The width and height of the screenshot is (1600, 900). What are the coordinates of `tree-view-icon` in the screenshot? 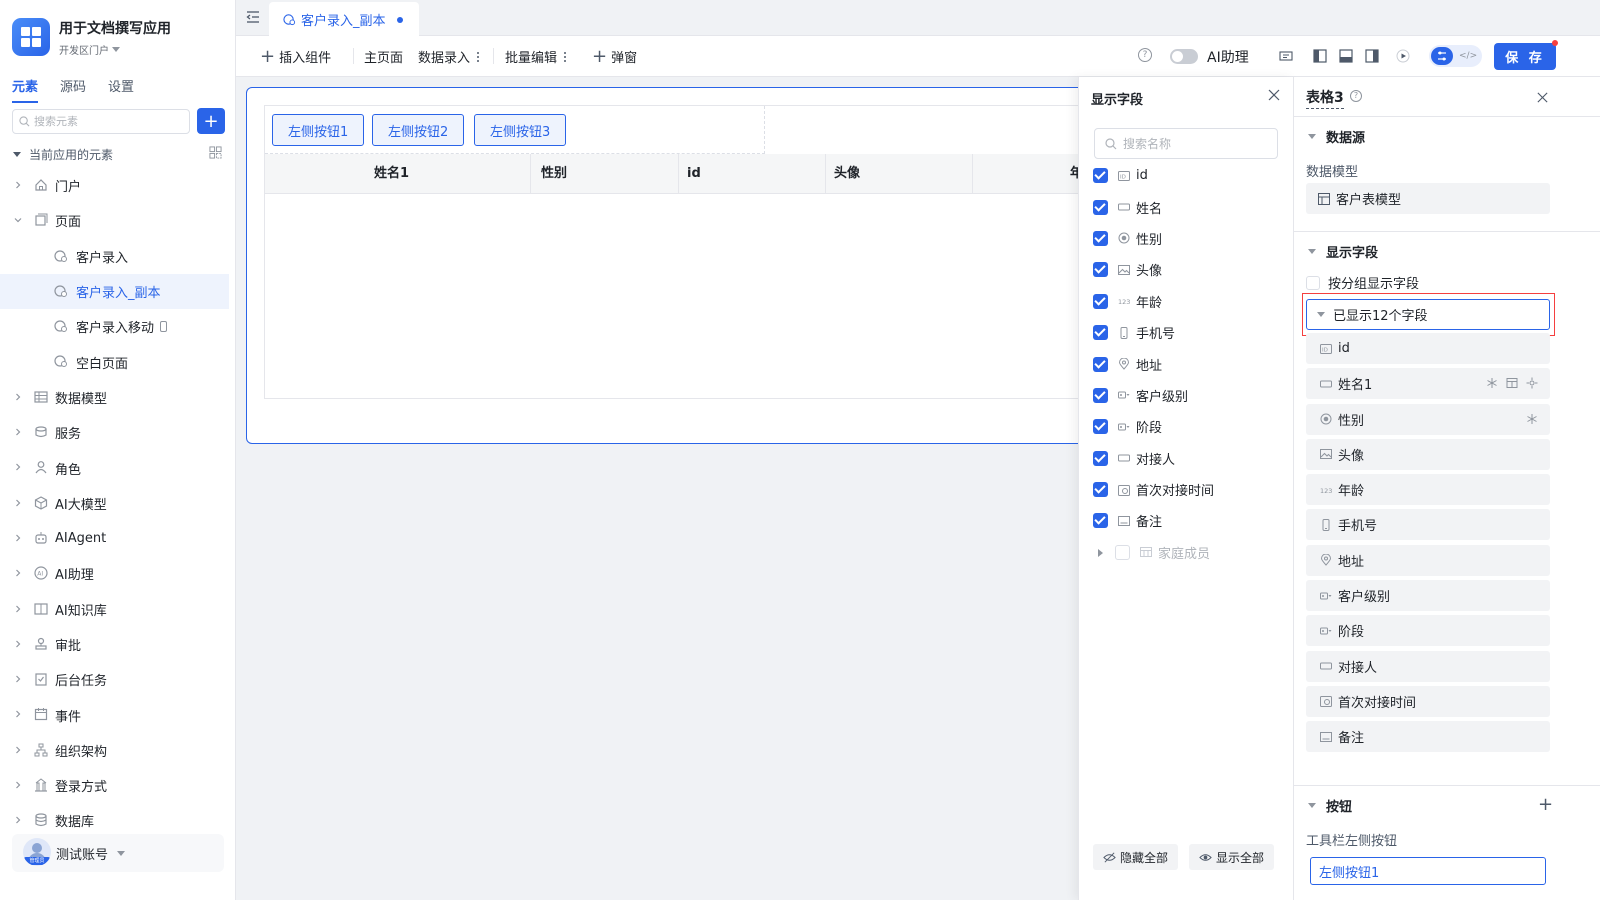 It's located at (215, 152).